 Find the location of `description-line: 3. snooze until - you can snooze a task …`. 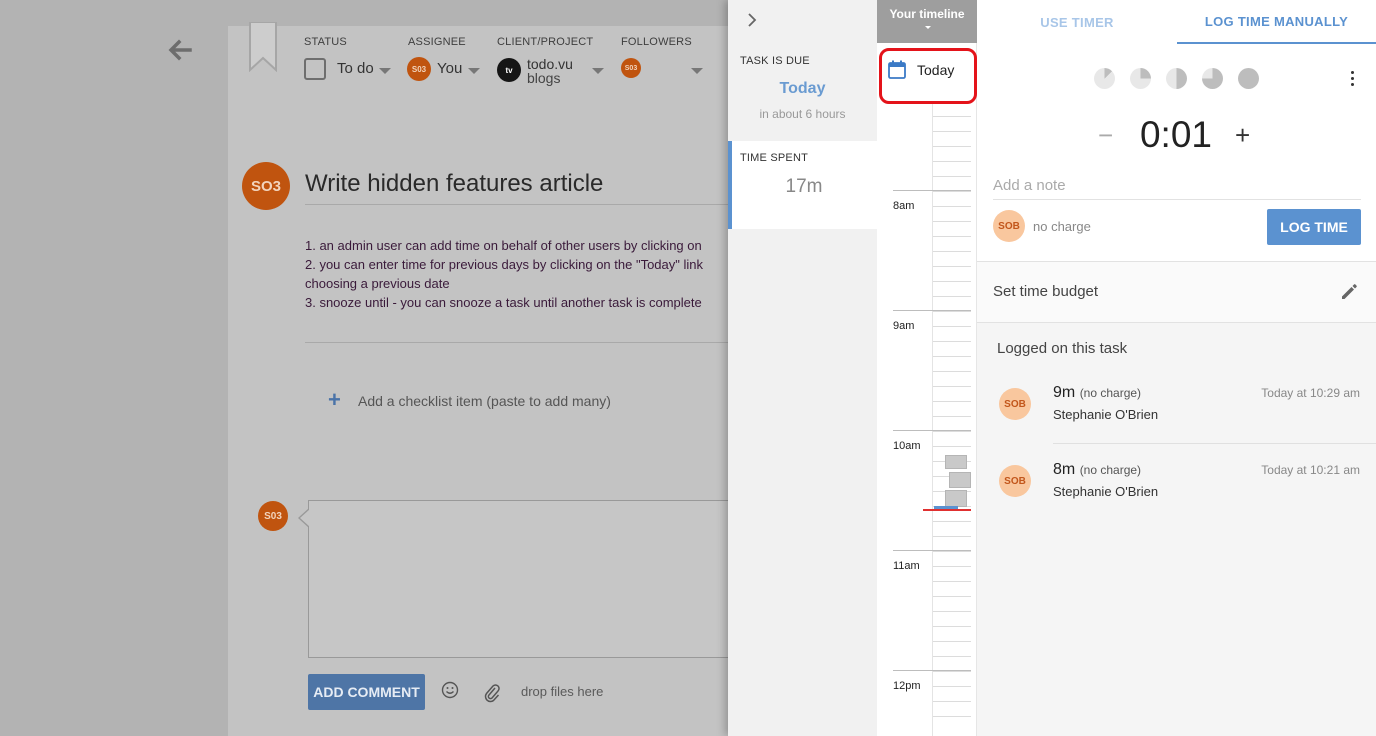

description-line: 3. snooze until - you can snooze a task … is located at coordinates (503, 302).